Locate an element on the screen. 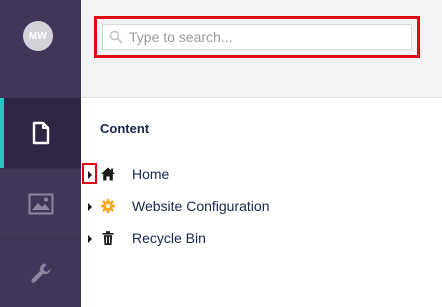 The image size is (442, 307). image-icon is located at coordinates (40, 203).